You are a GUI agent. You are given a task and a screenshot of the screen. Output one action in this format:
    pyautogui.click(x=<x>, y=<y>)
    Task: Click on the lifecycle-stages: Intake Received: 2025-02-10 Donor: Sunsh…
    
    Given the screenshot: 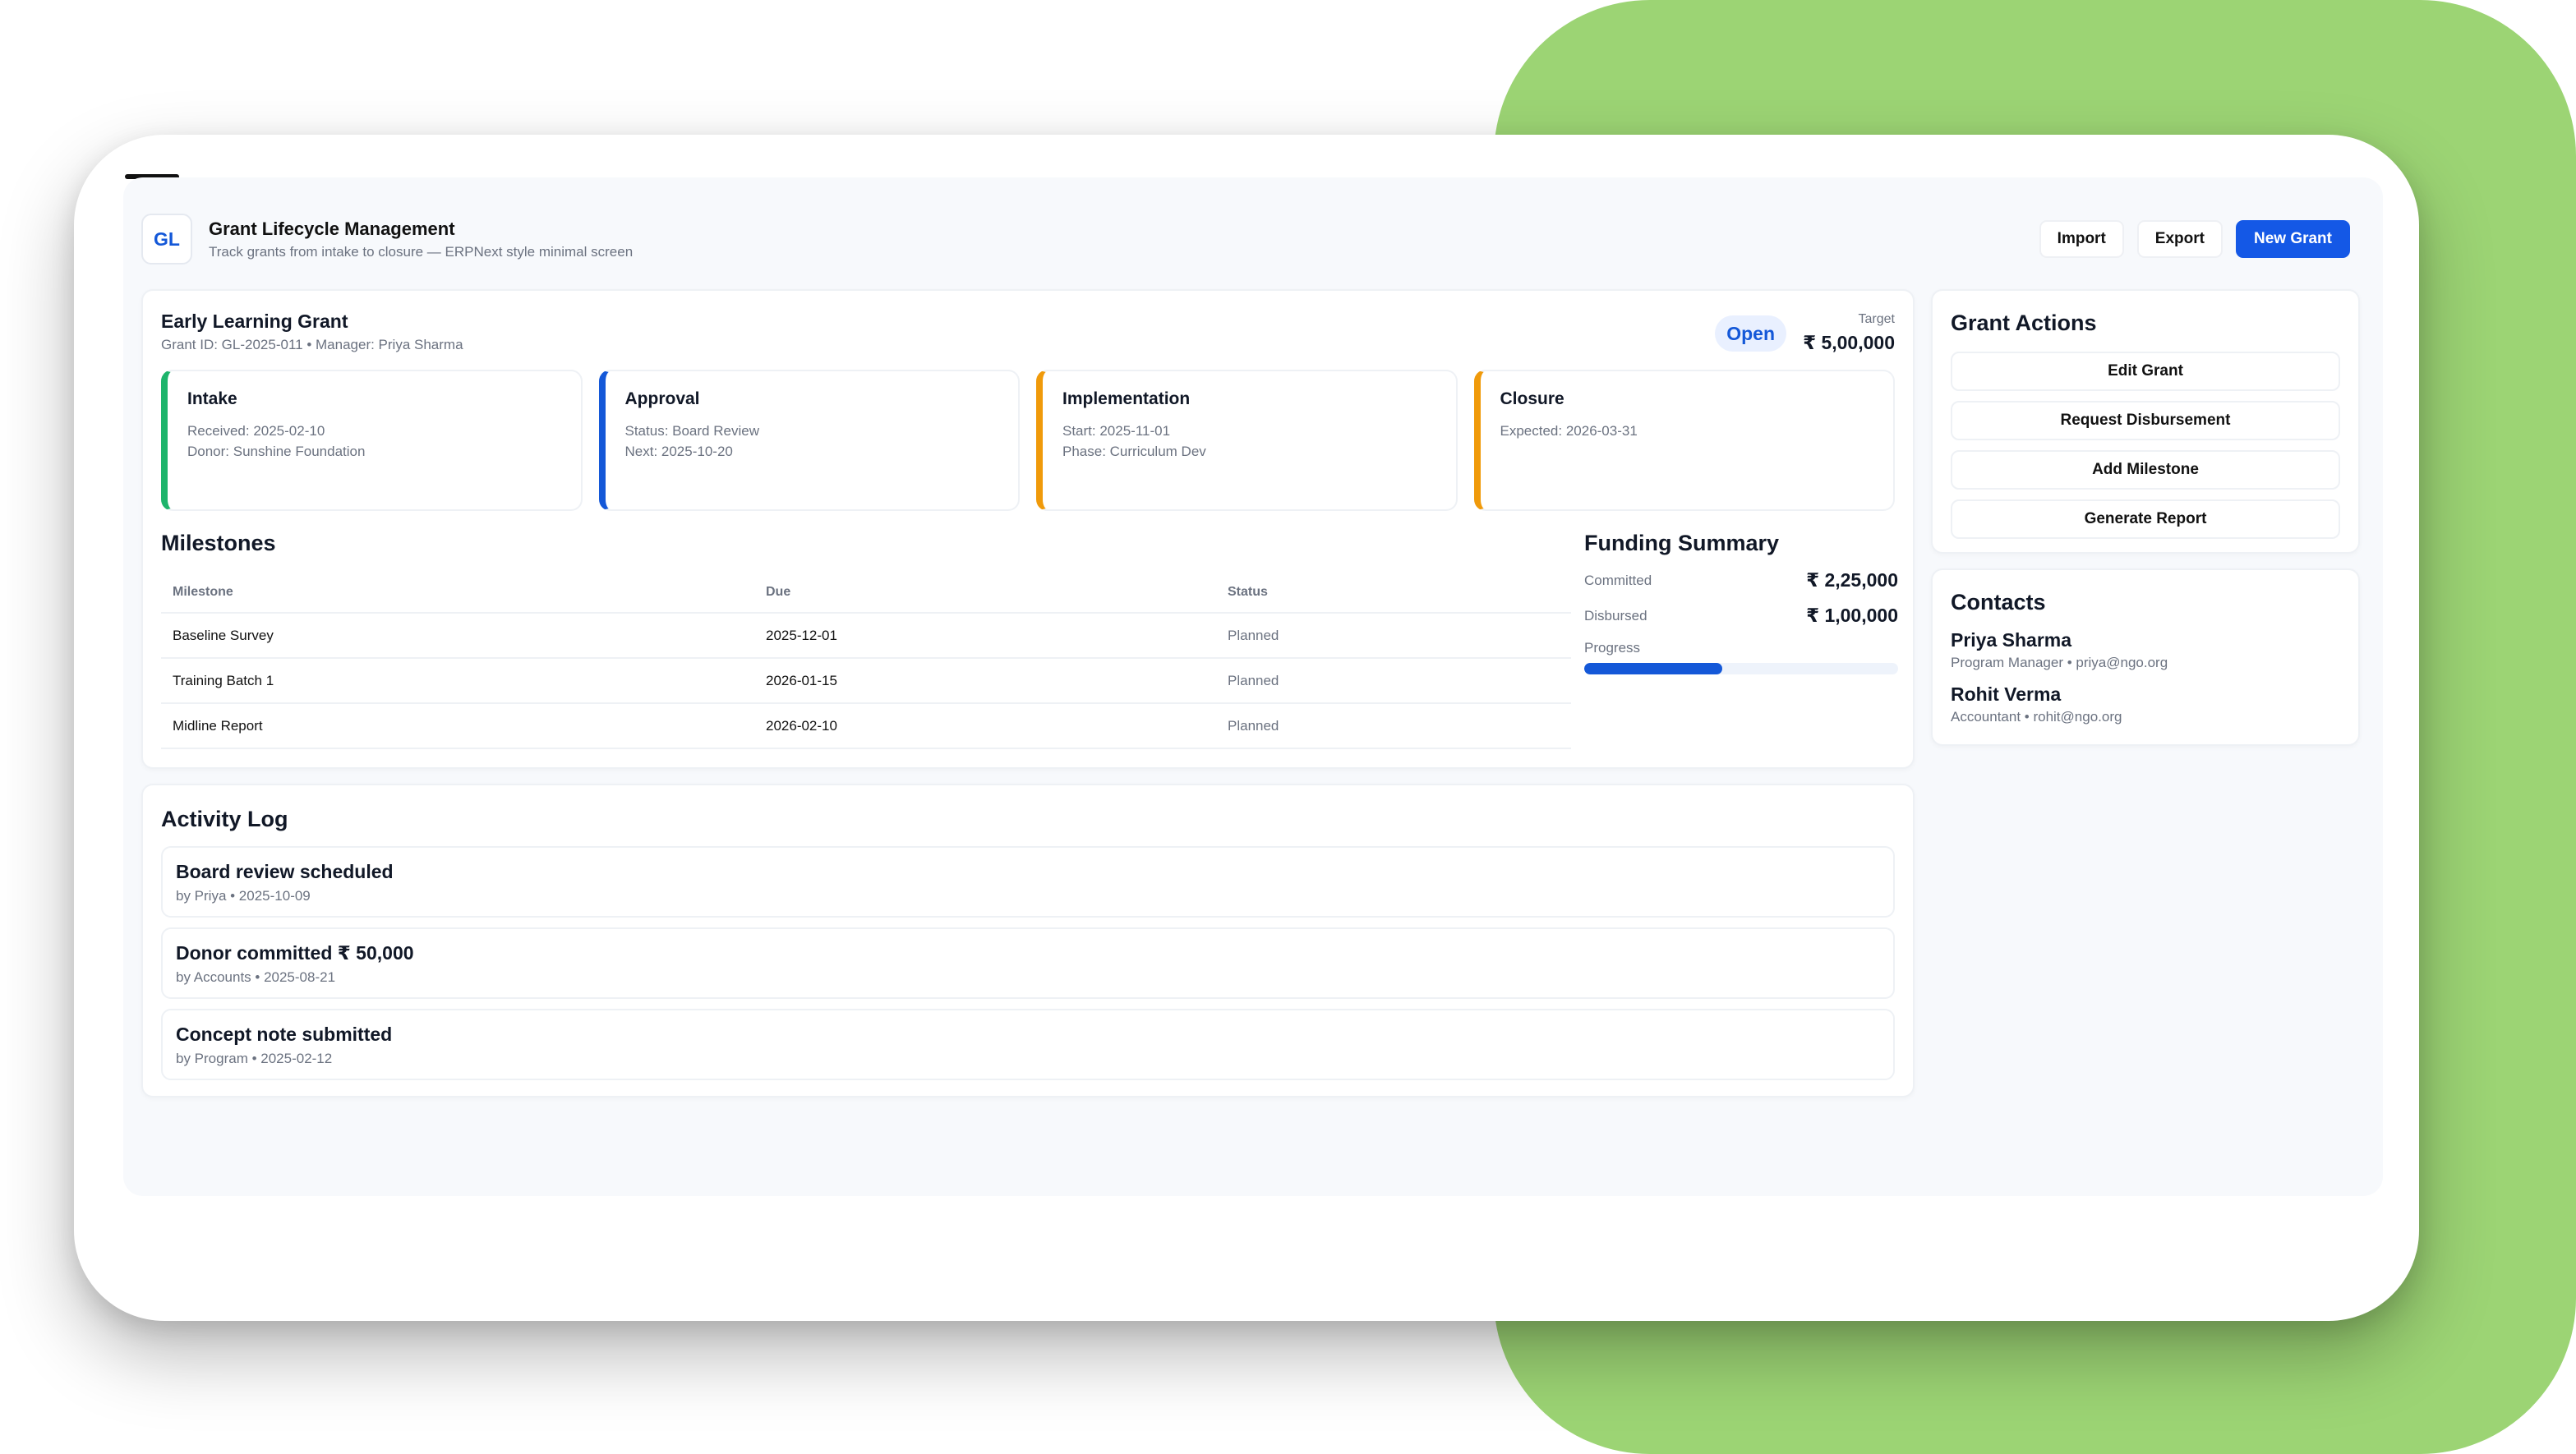 What is the action you would take?
    pyautogui.click(x=1028, y=440)
    